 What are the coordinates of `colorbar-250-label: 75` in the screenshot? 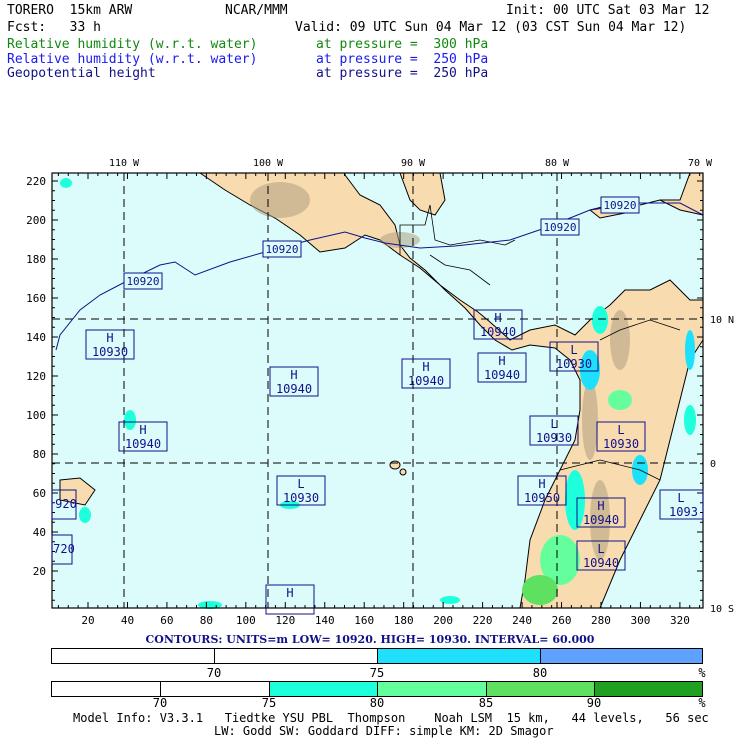 It's located at (377, 673).